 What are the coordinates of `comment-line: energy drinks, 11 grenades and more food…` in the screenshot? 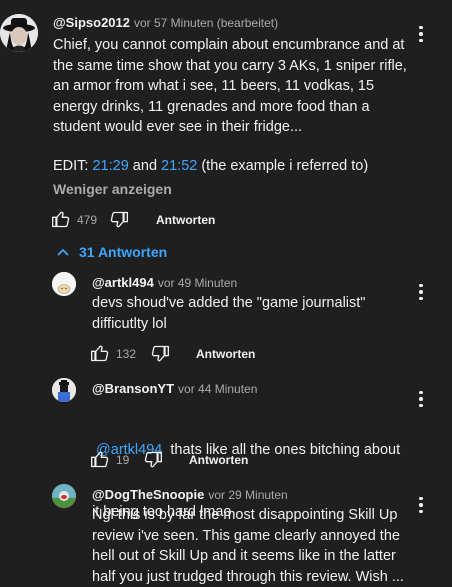 It's located at (233, 107).